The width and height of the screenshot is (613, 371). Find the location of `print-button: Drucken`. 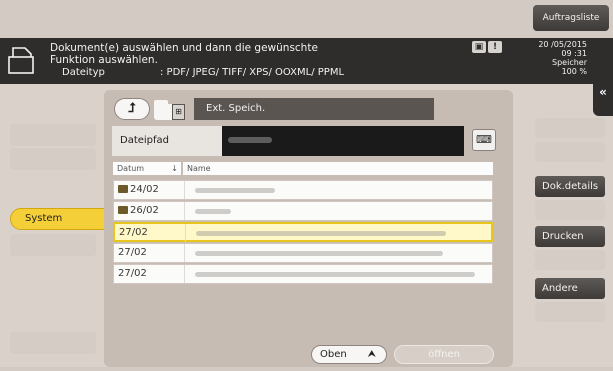

print-button: Drucken is located at coordinates (570, 236).